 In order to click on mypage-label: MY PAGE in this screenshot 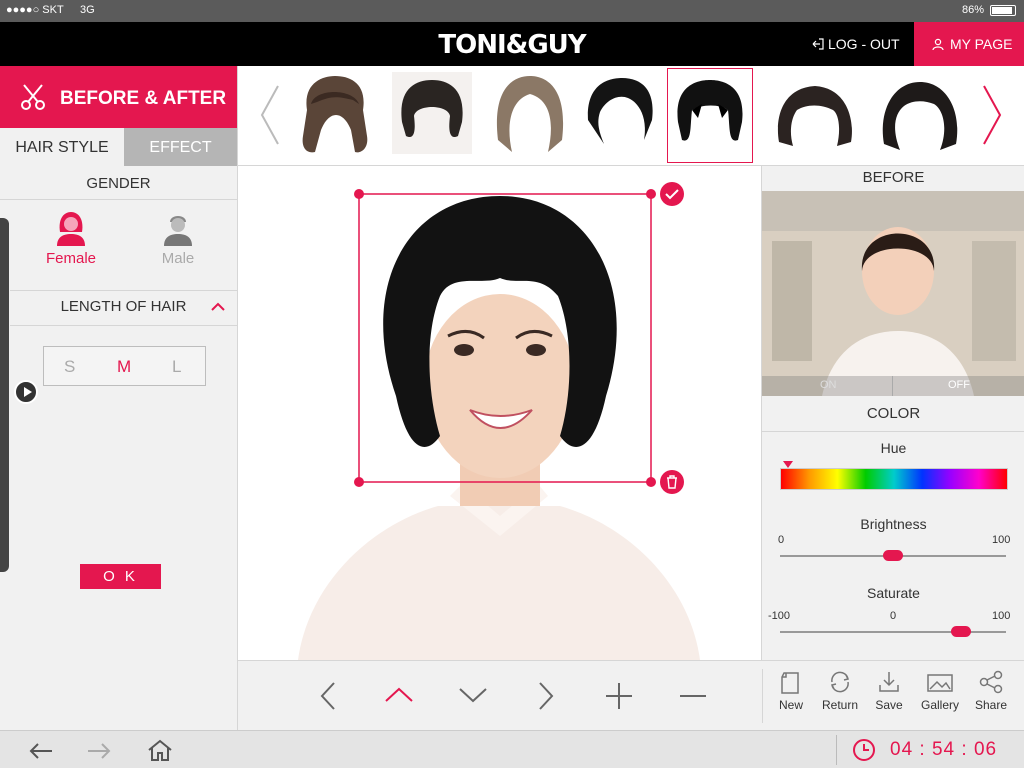, I will do `click(981, 44)`.